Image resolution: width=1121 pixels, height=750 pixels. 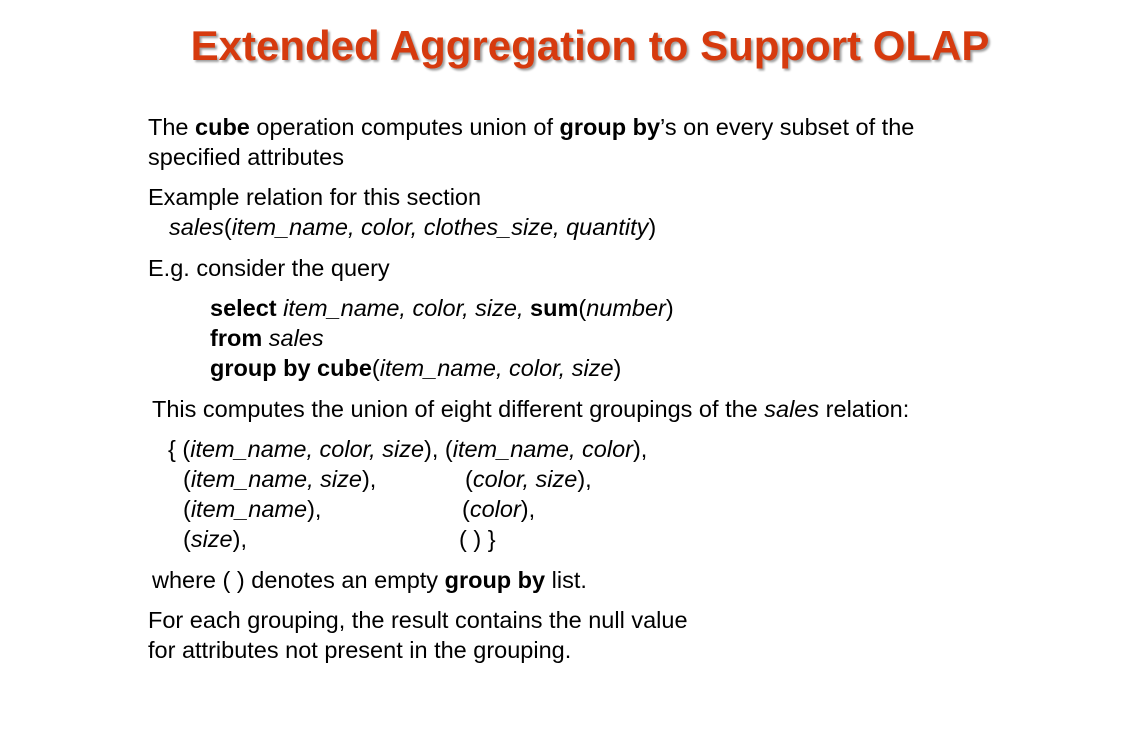 I want to click on text: The, so click(x=172, y=127).